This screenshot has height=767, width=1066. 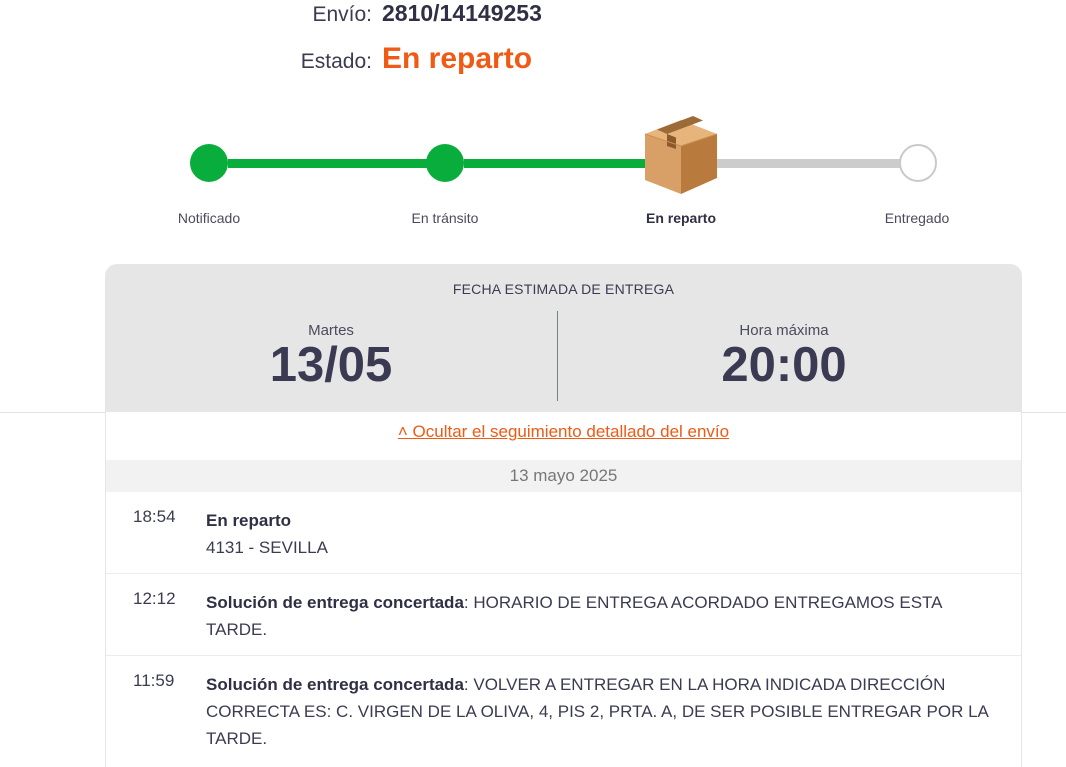 I want to click on estimated-delivery-title: FECHA ESTIMADA DE ENTREGA, so click(x=563, y=289).